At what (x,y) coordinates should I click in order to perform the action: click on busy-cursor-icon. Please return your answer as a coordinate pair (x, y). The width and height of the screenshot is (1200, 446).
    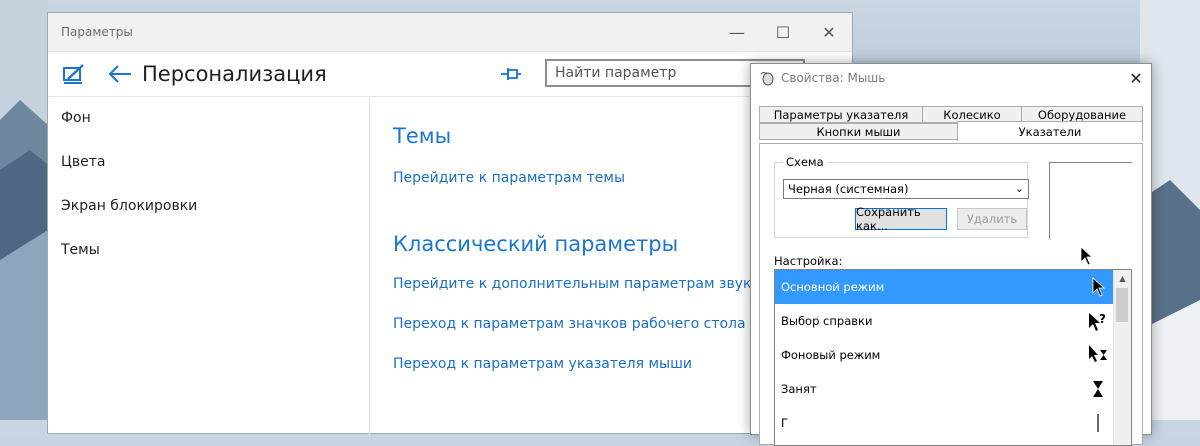
    Looking at the image, I should click on (1098, 389).